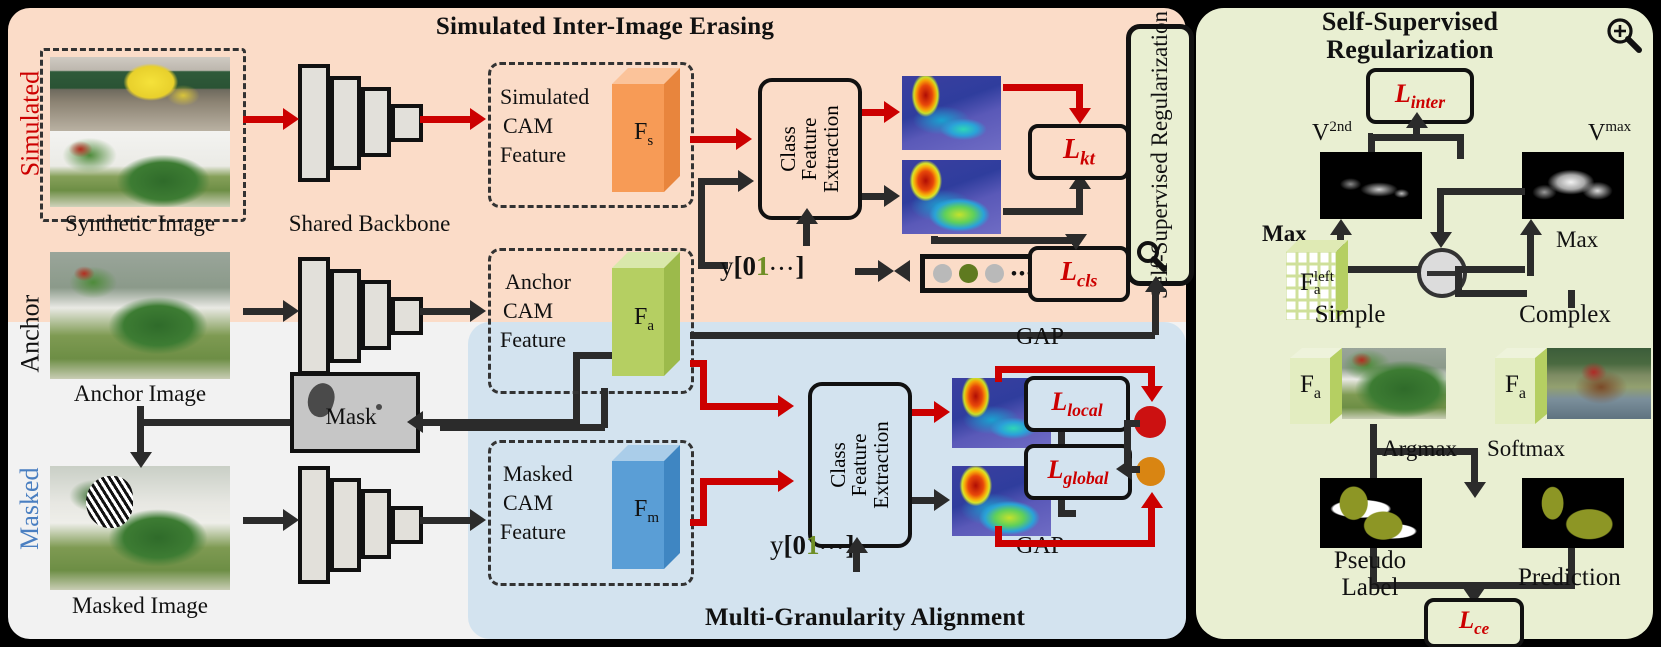 The height and width of the screenshot is (647, 1661). Describe the element at coordinates (1466, 620) in the screenshot. I see `loss-ce-base: L` at that location.